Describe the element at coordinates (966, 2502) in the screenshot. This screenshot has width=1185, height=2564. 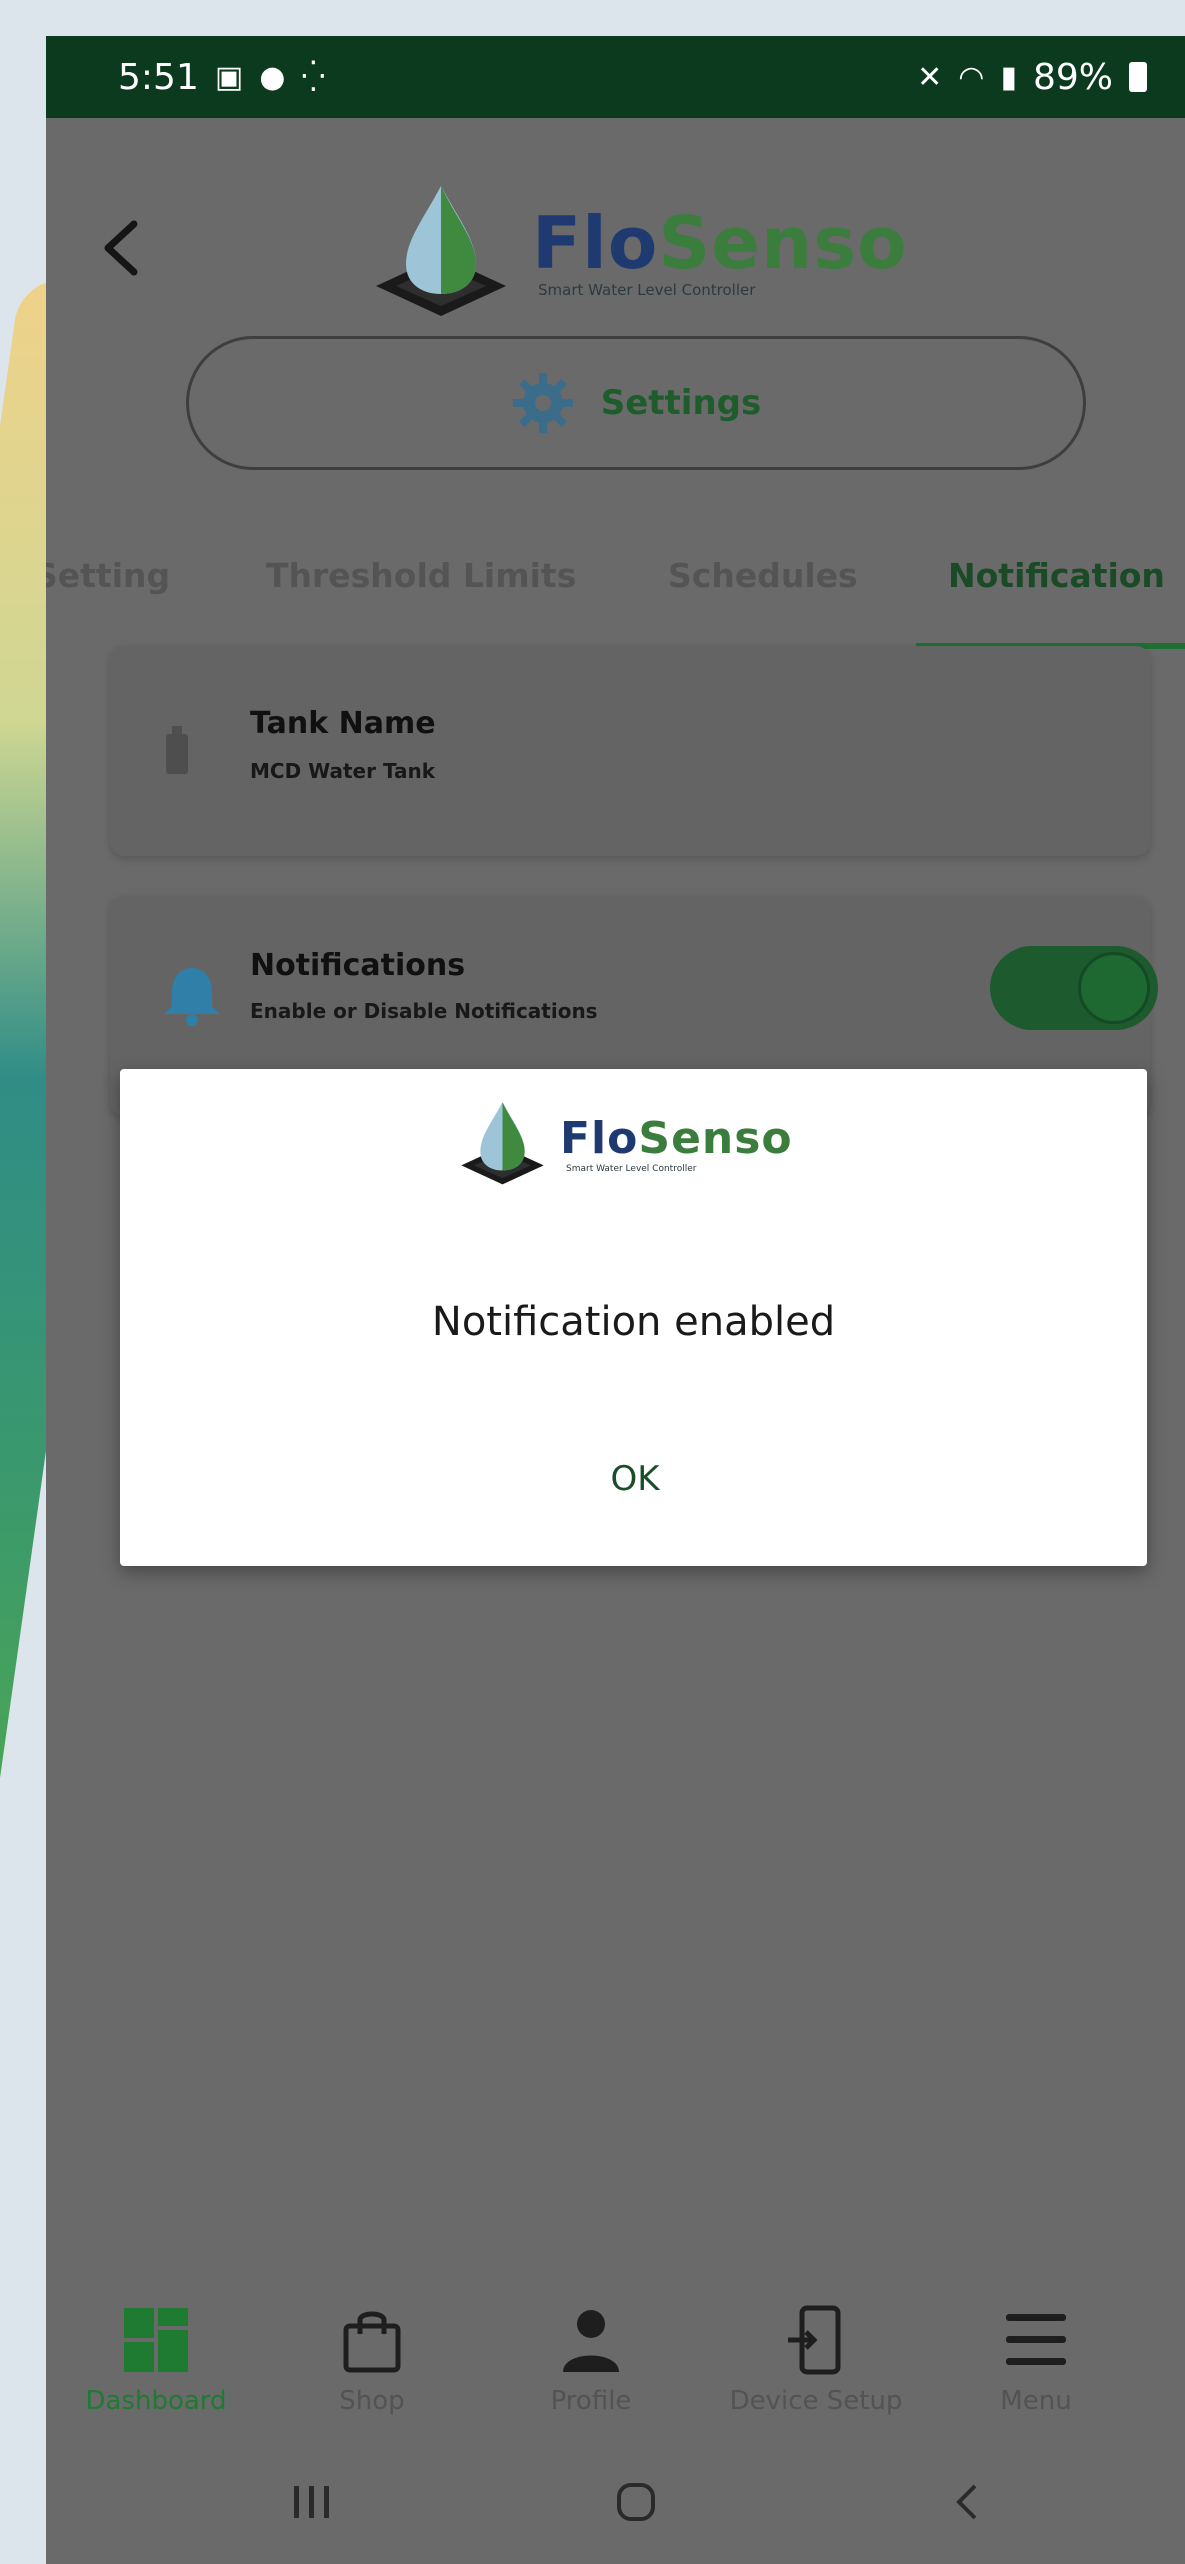
I see `system-back-icon` at that location.